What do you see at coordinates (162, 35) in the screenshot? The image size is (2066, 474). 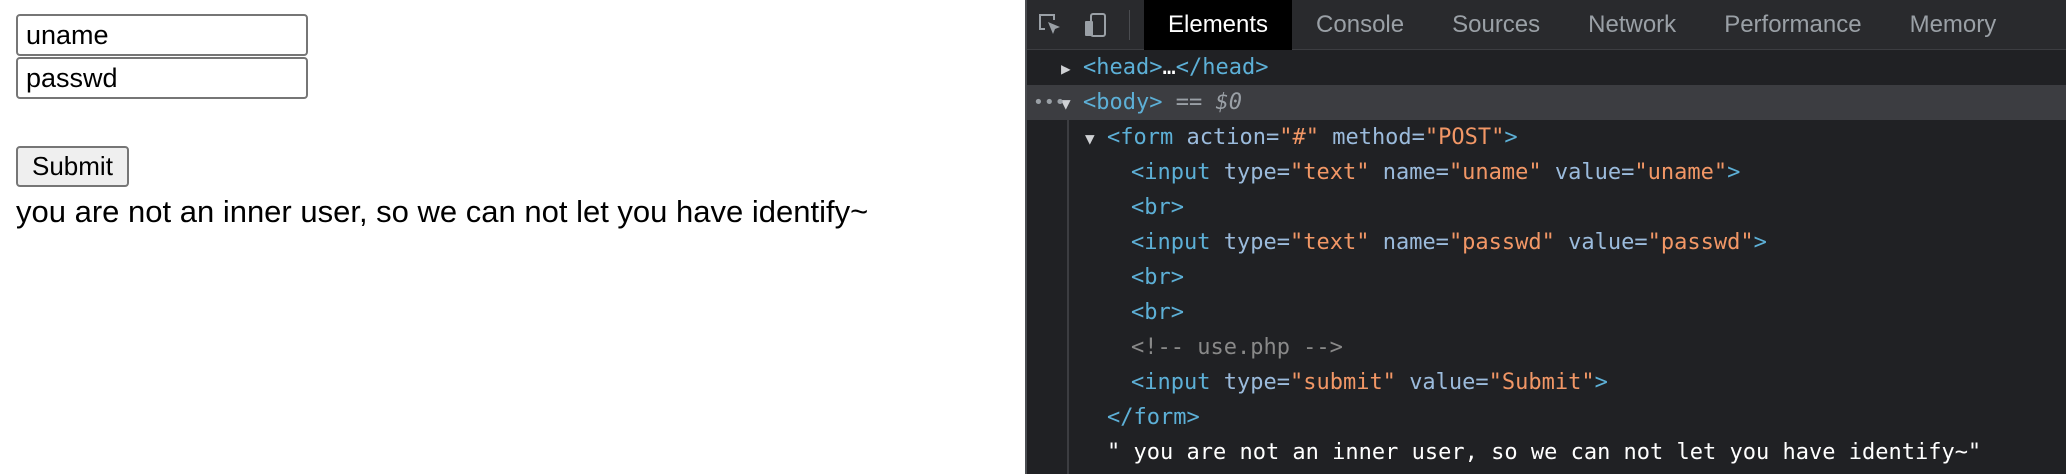 I see `uname-input` at bounding box center [162, 35].